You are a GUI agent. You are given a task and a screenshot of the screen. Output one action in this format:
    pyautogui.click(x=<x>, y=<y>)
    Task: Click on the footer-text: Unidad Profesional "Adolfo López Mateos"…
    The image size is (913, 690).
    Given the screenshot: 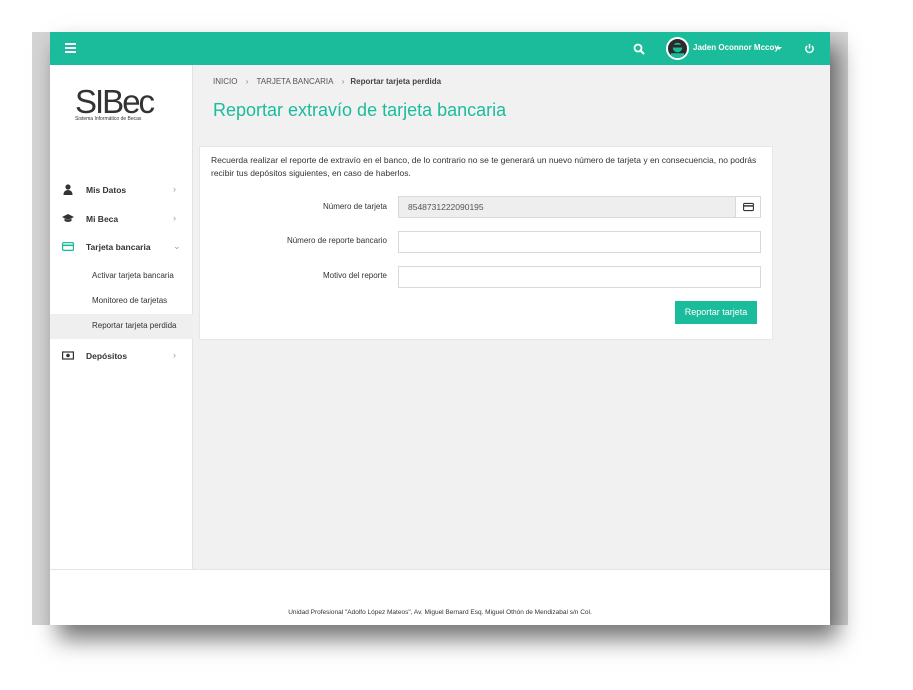 What is the action you would take?
    pyautogui.click(x=440, y=612)
    